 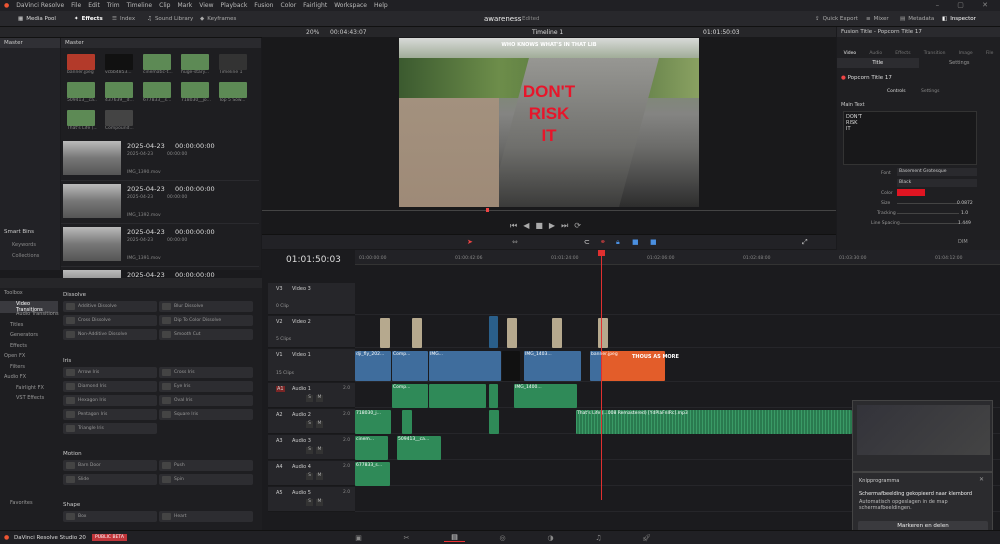 I want to click on fusion-page-icon: ◎, so click(x=502, y=537).